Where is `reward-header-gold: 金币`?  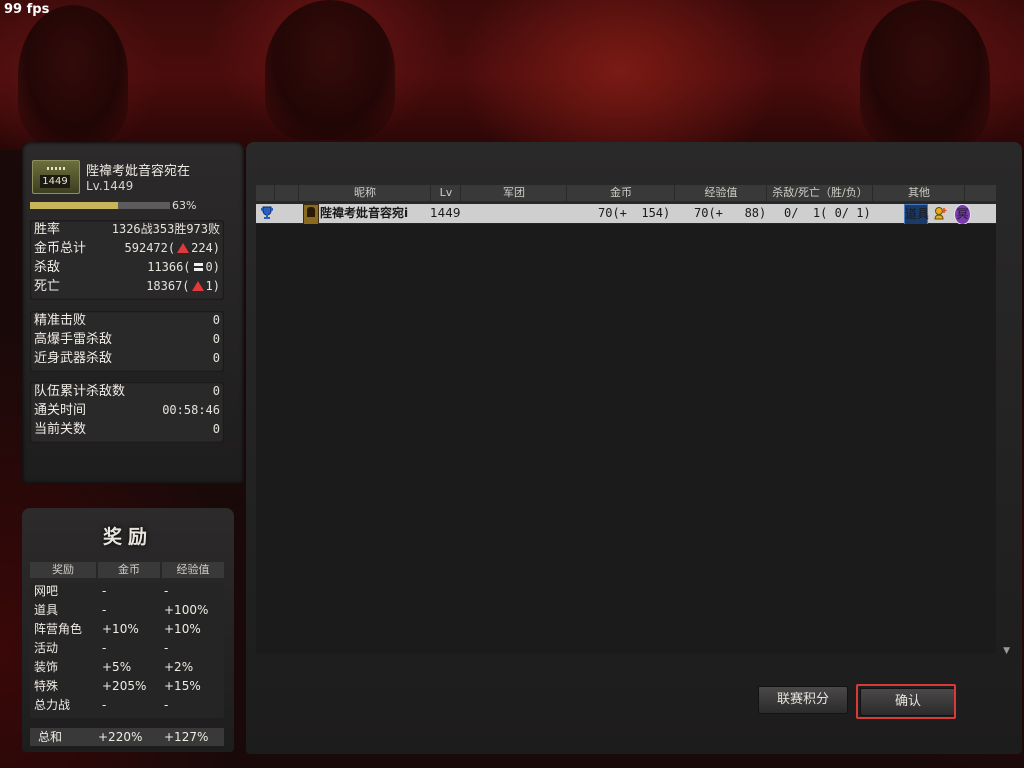
reward-header-gold: 金币 is located at coordinates (129, 570).